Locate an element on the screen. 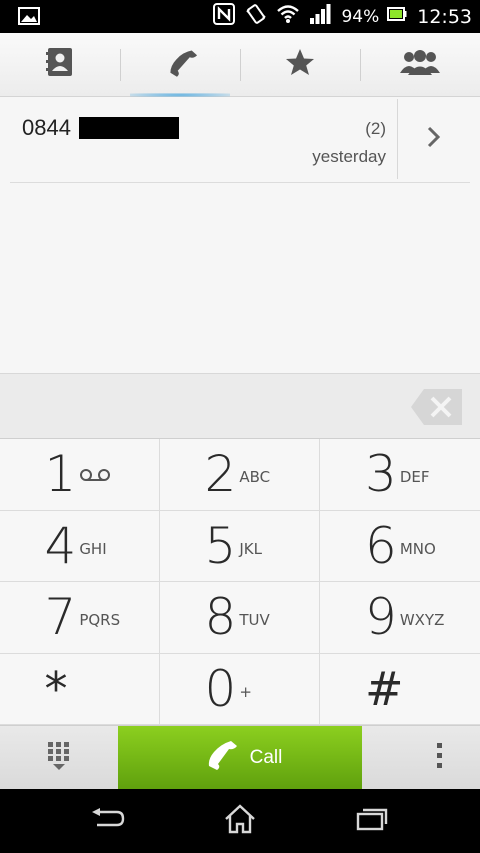 The image size is (480, 853). call-log-row: 0844 (2) yesterday is located at coordinates (240, 141).